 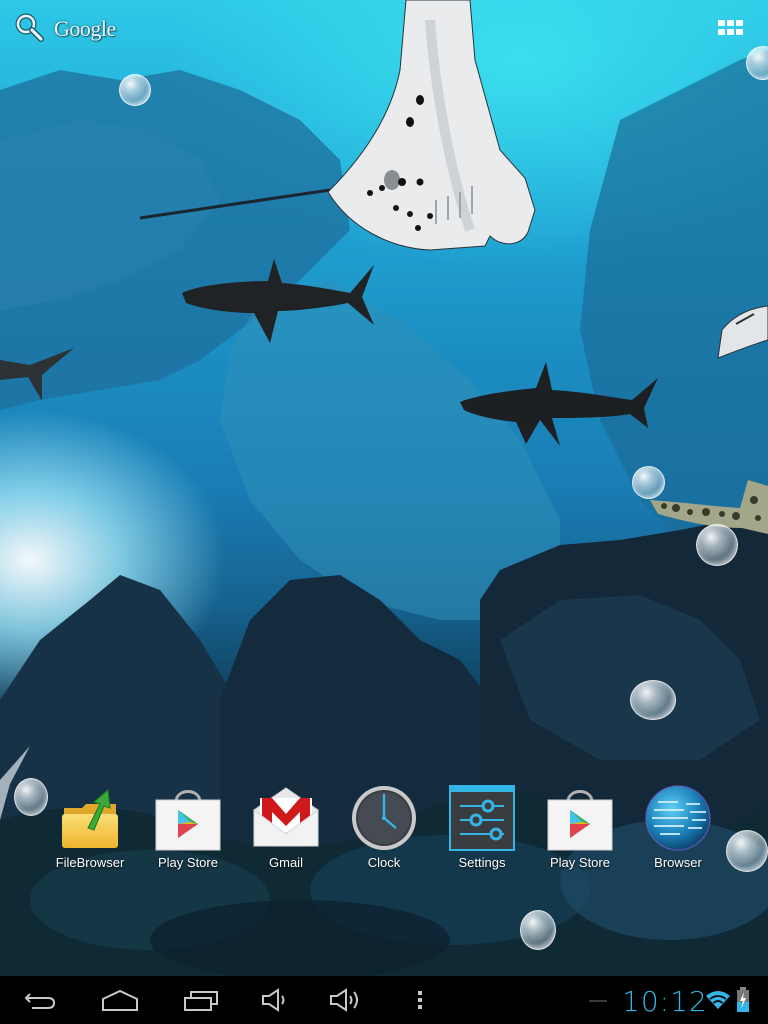 What do you see at coordinates (482, 862) in the screenshot?
I see `app-label: Settings` at bounding box center [482, 862].